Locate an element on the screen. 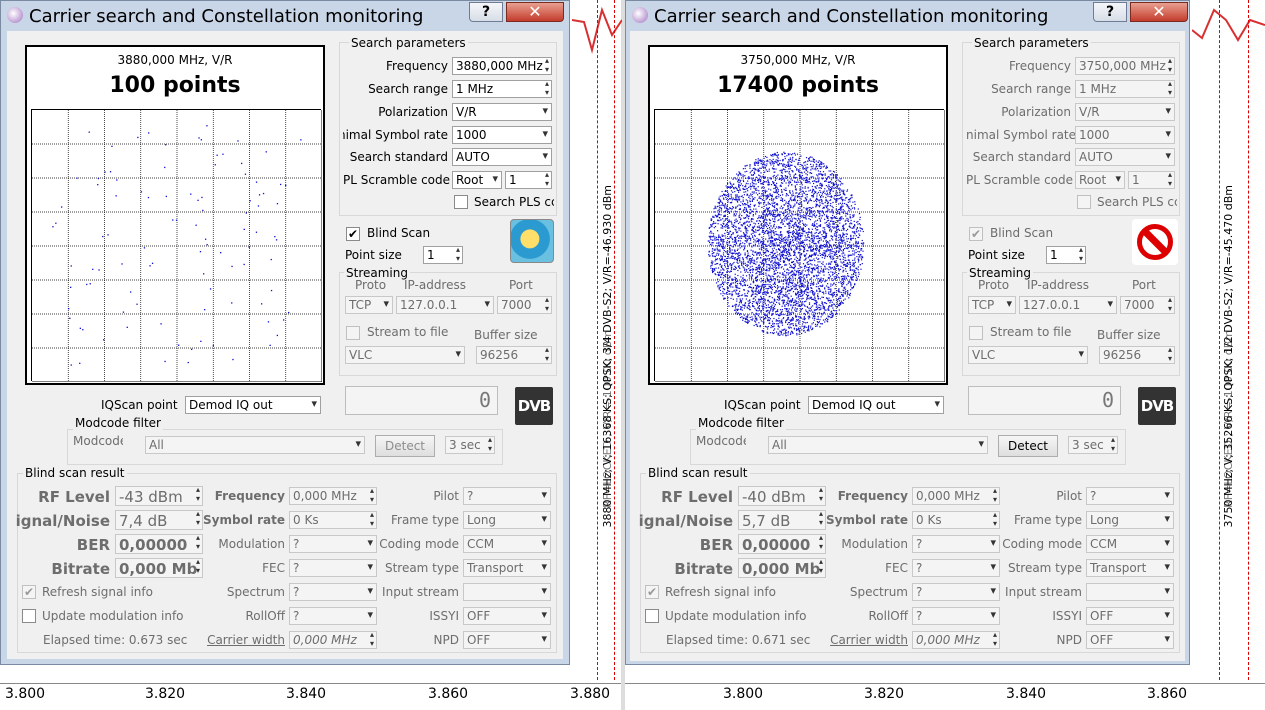 The width and height of the screenshot is (1265, 710). spectrum-readout-left-overlay: RF=LOCKED ; V/R=-100.00 dBm is located at coordinates (607, 419).